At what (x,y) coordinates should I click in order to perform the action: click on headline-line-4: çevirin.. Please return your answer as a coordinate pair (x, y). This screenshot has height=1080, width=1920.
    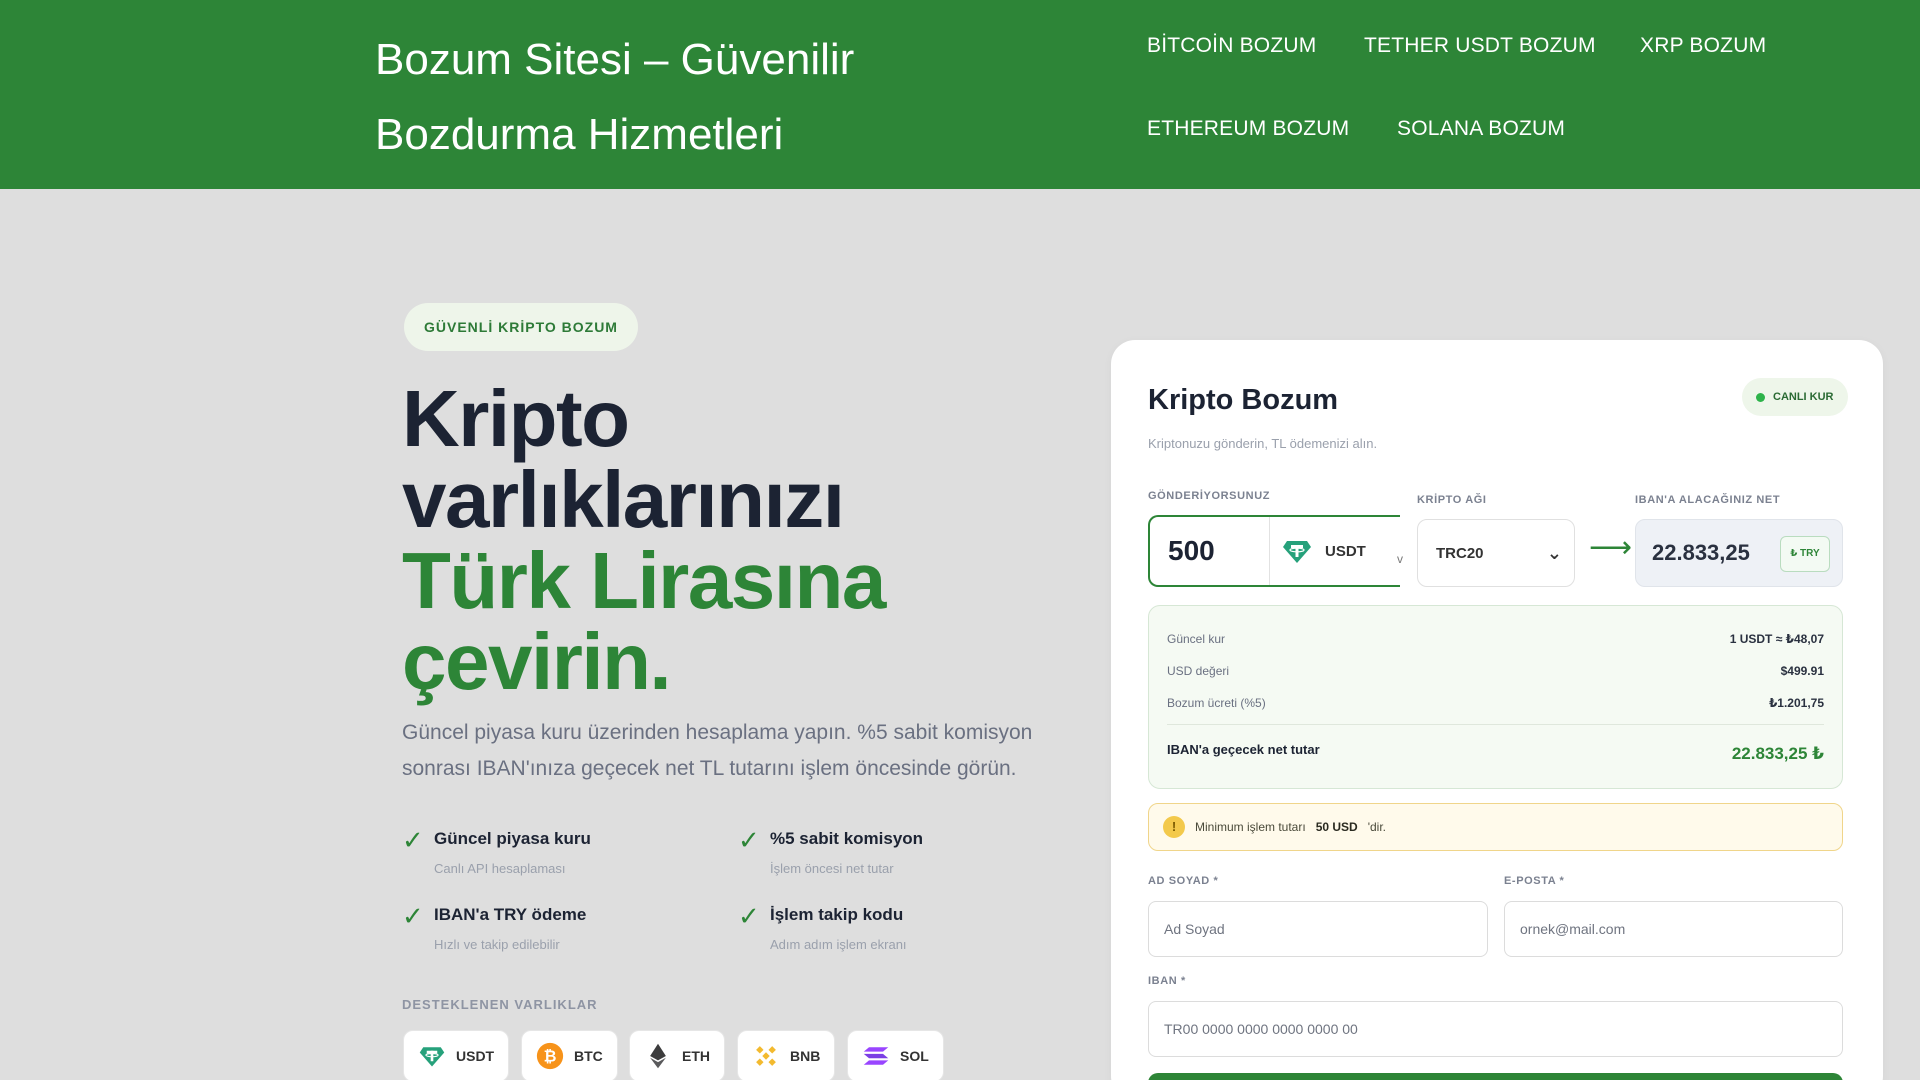
    Looking at the image, I should click on (537, 661).